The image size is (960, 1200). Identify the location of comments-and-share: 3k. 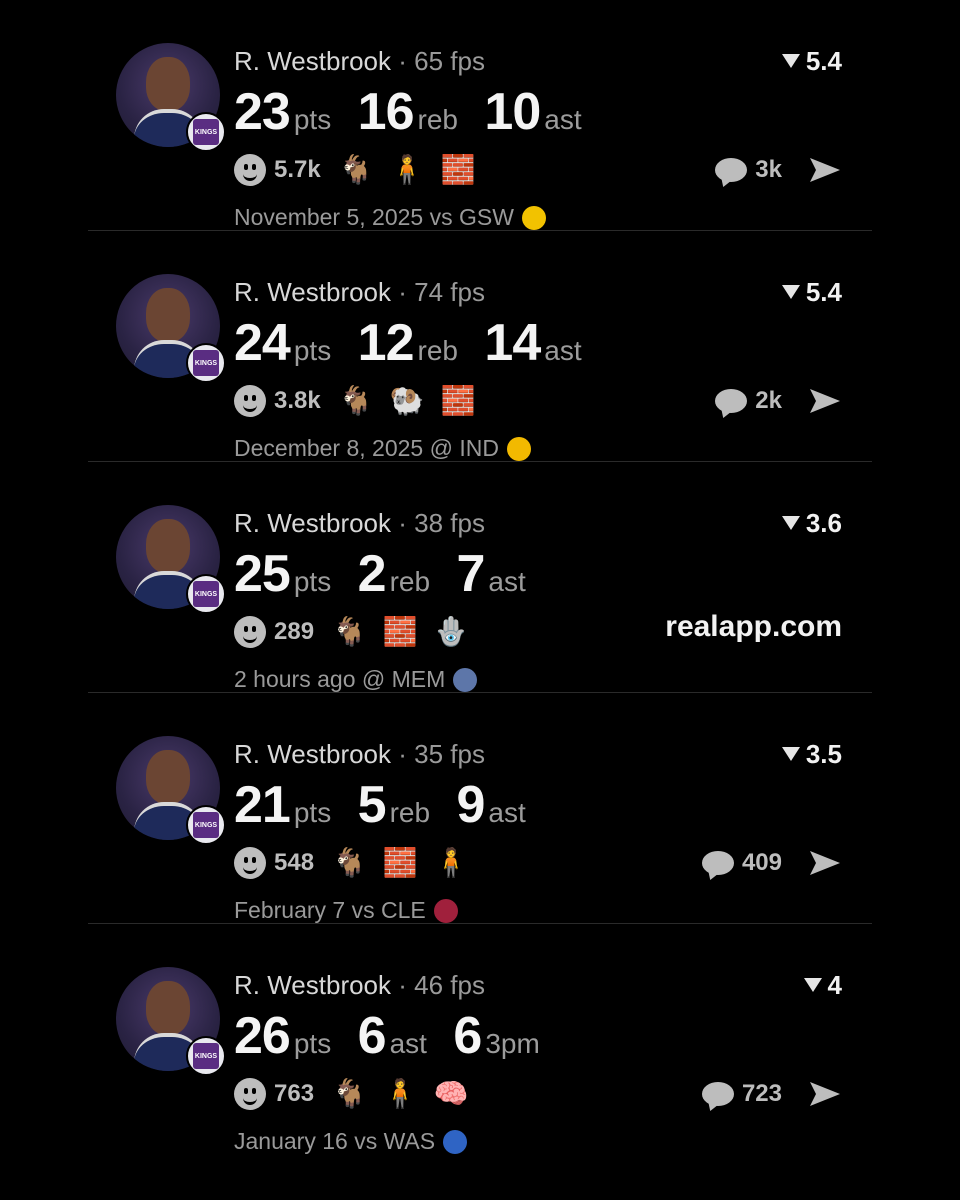
(778, 170).